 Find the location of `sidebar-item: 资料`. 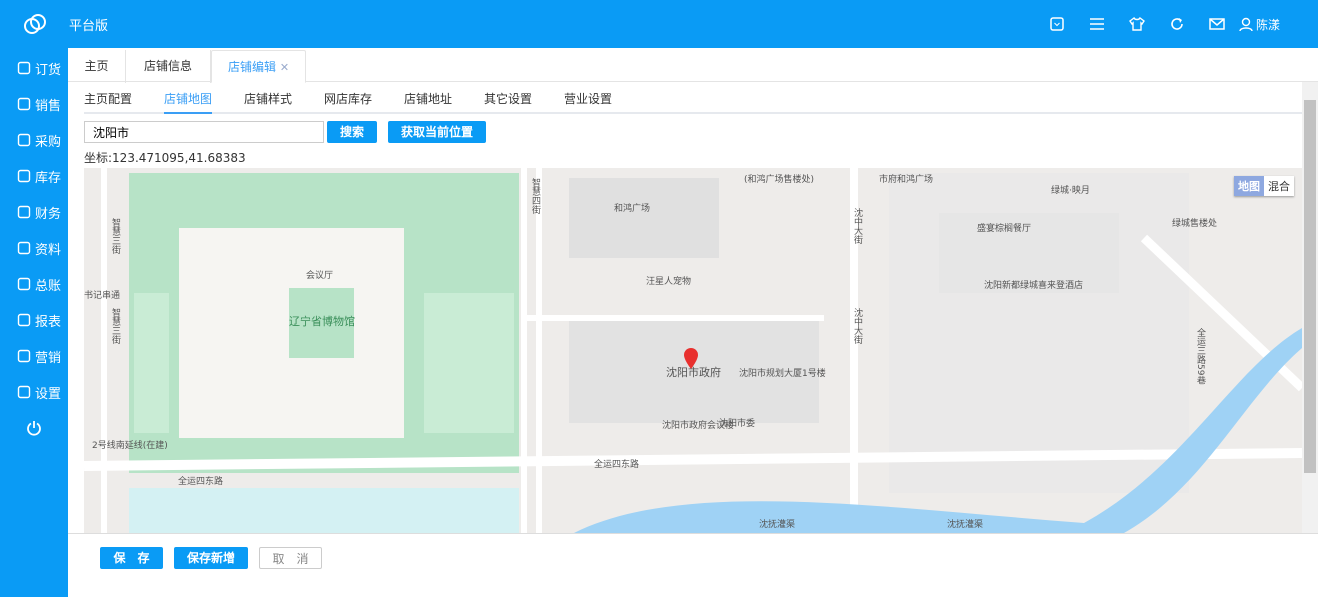

sidebar-item: 资料 is located at coordinates (34, 248).